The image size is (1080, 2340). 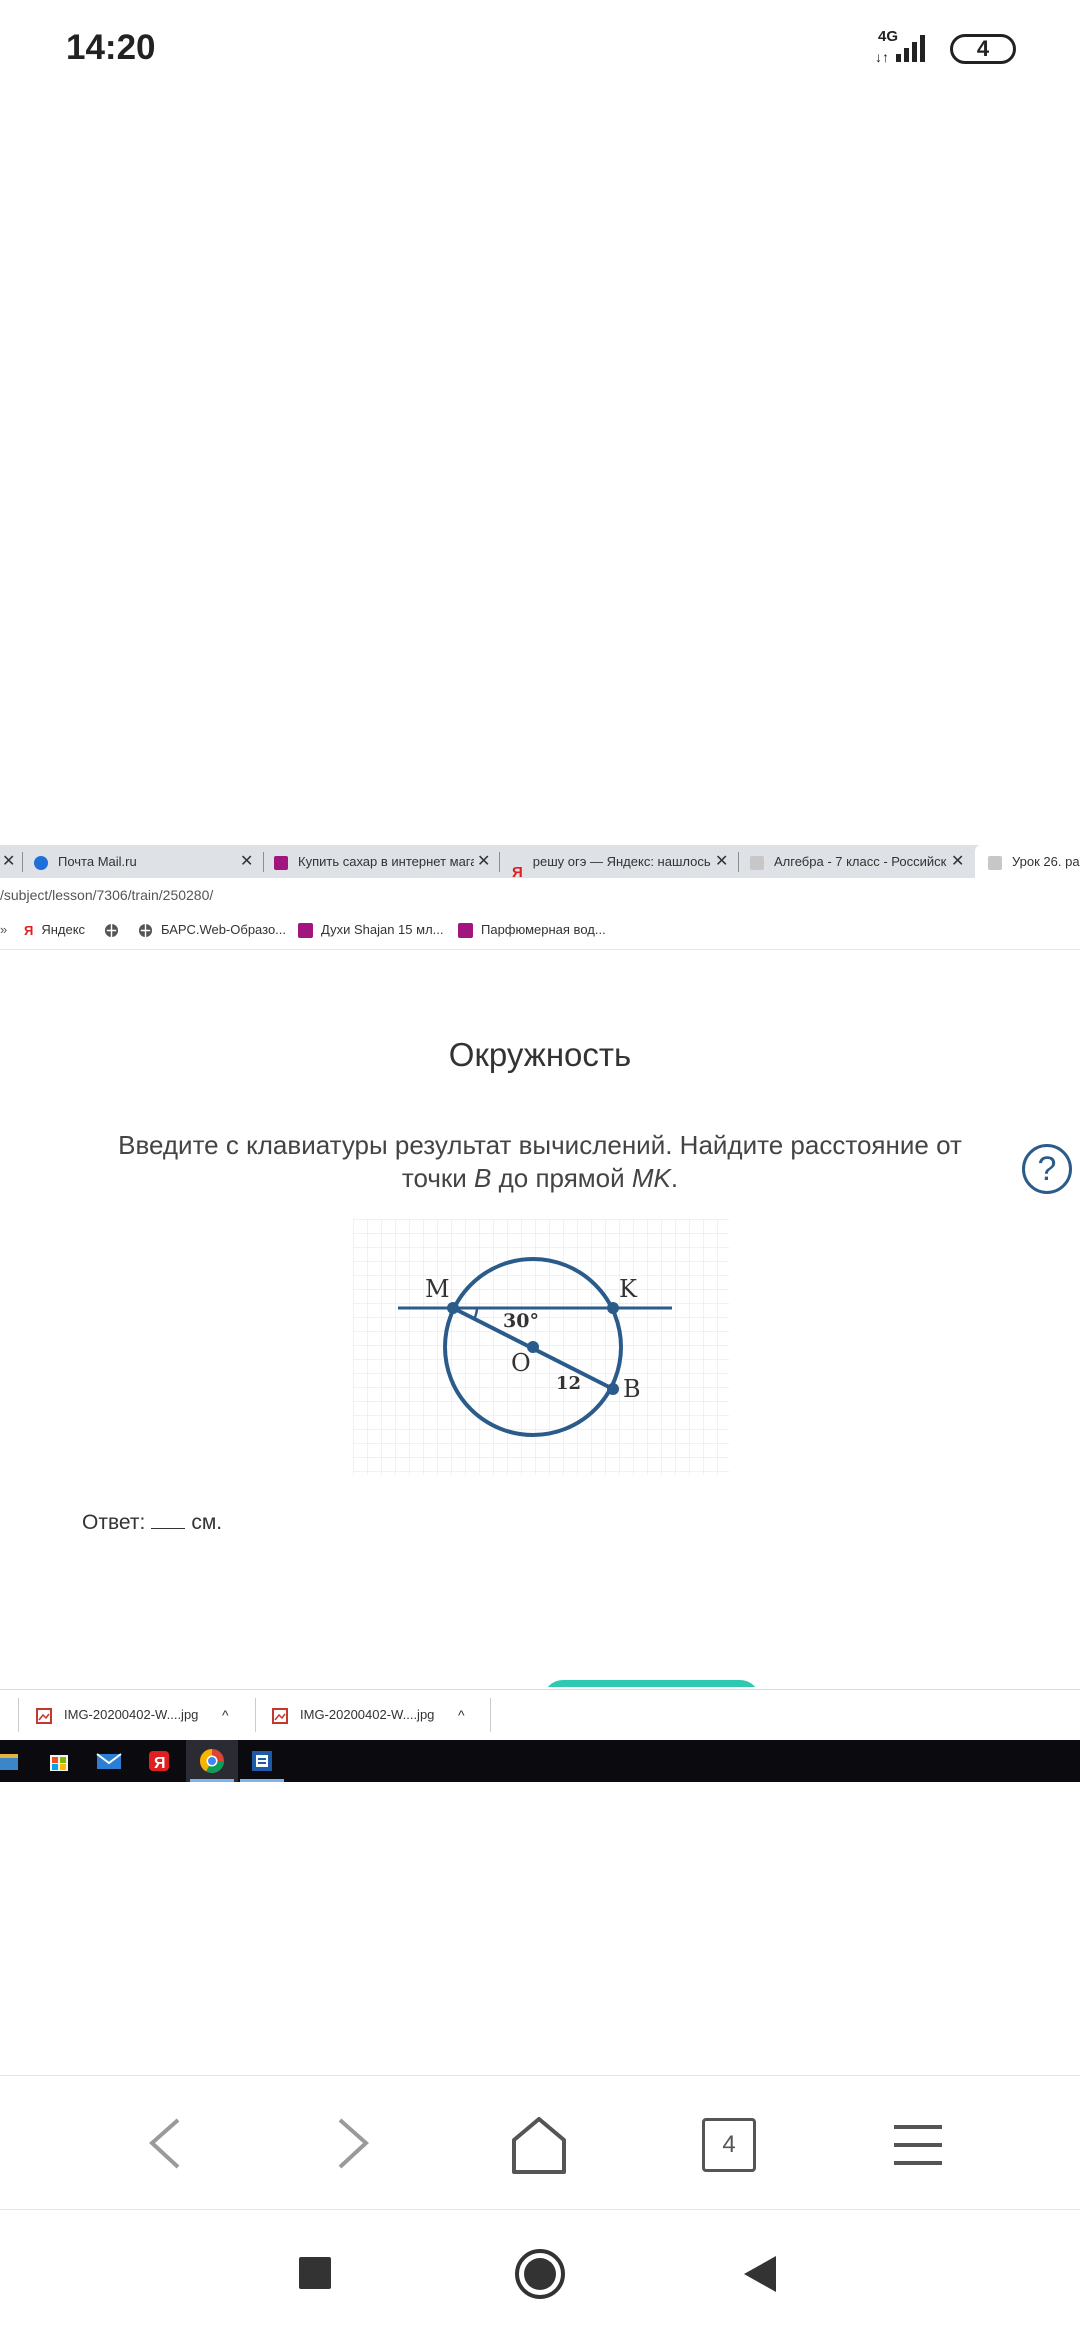 What do you see at coordinates (568, 1383) in the screenshot?
I see `label-length: 12` at bounding box center [568, 1383].